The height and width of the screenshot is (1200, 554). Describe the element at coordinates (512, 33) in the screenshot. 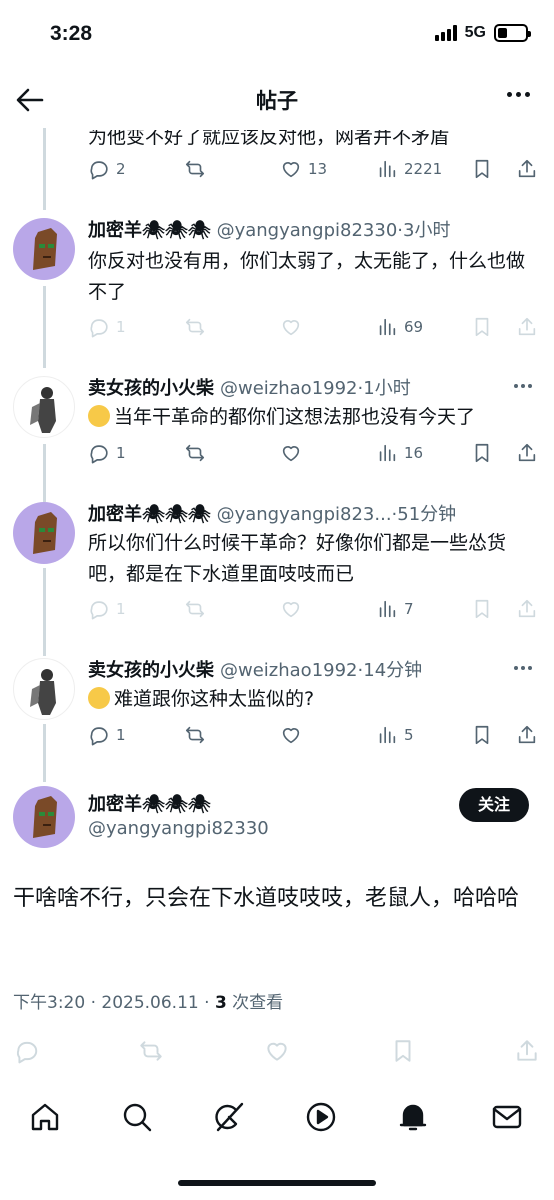

I see `battery-icon` at that location.